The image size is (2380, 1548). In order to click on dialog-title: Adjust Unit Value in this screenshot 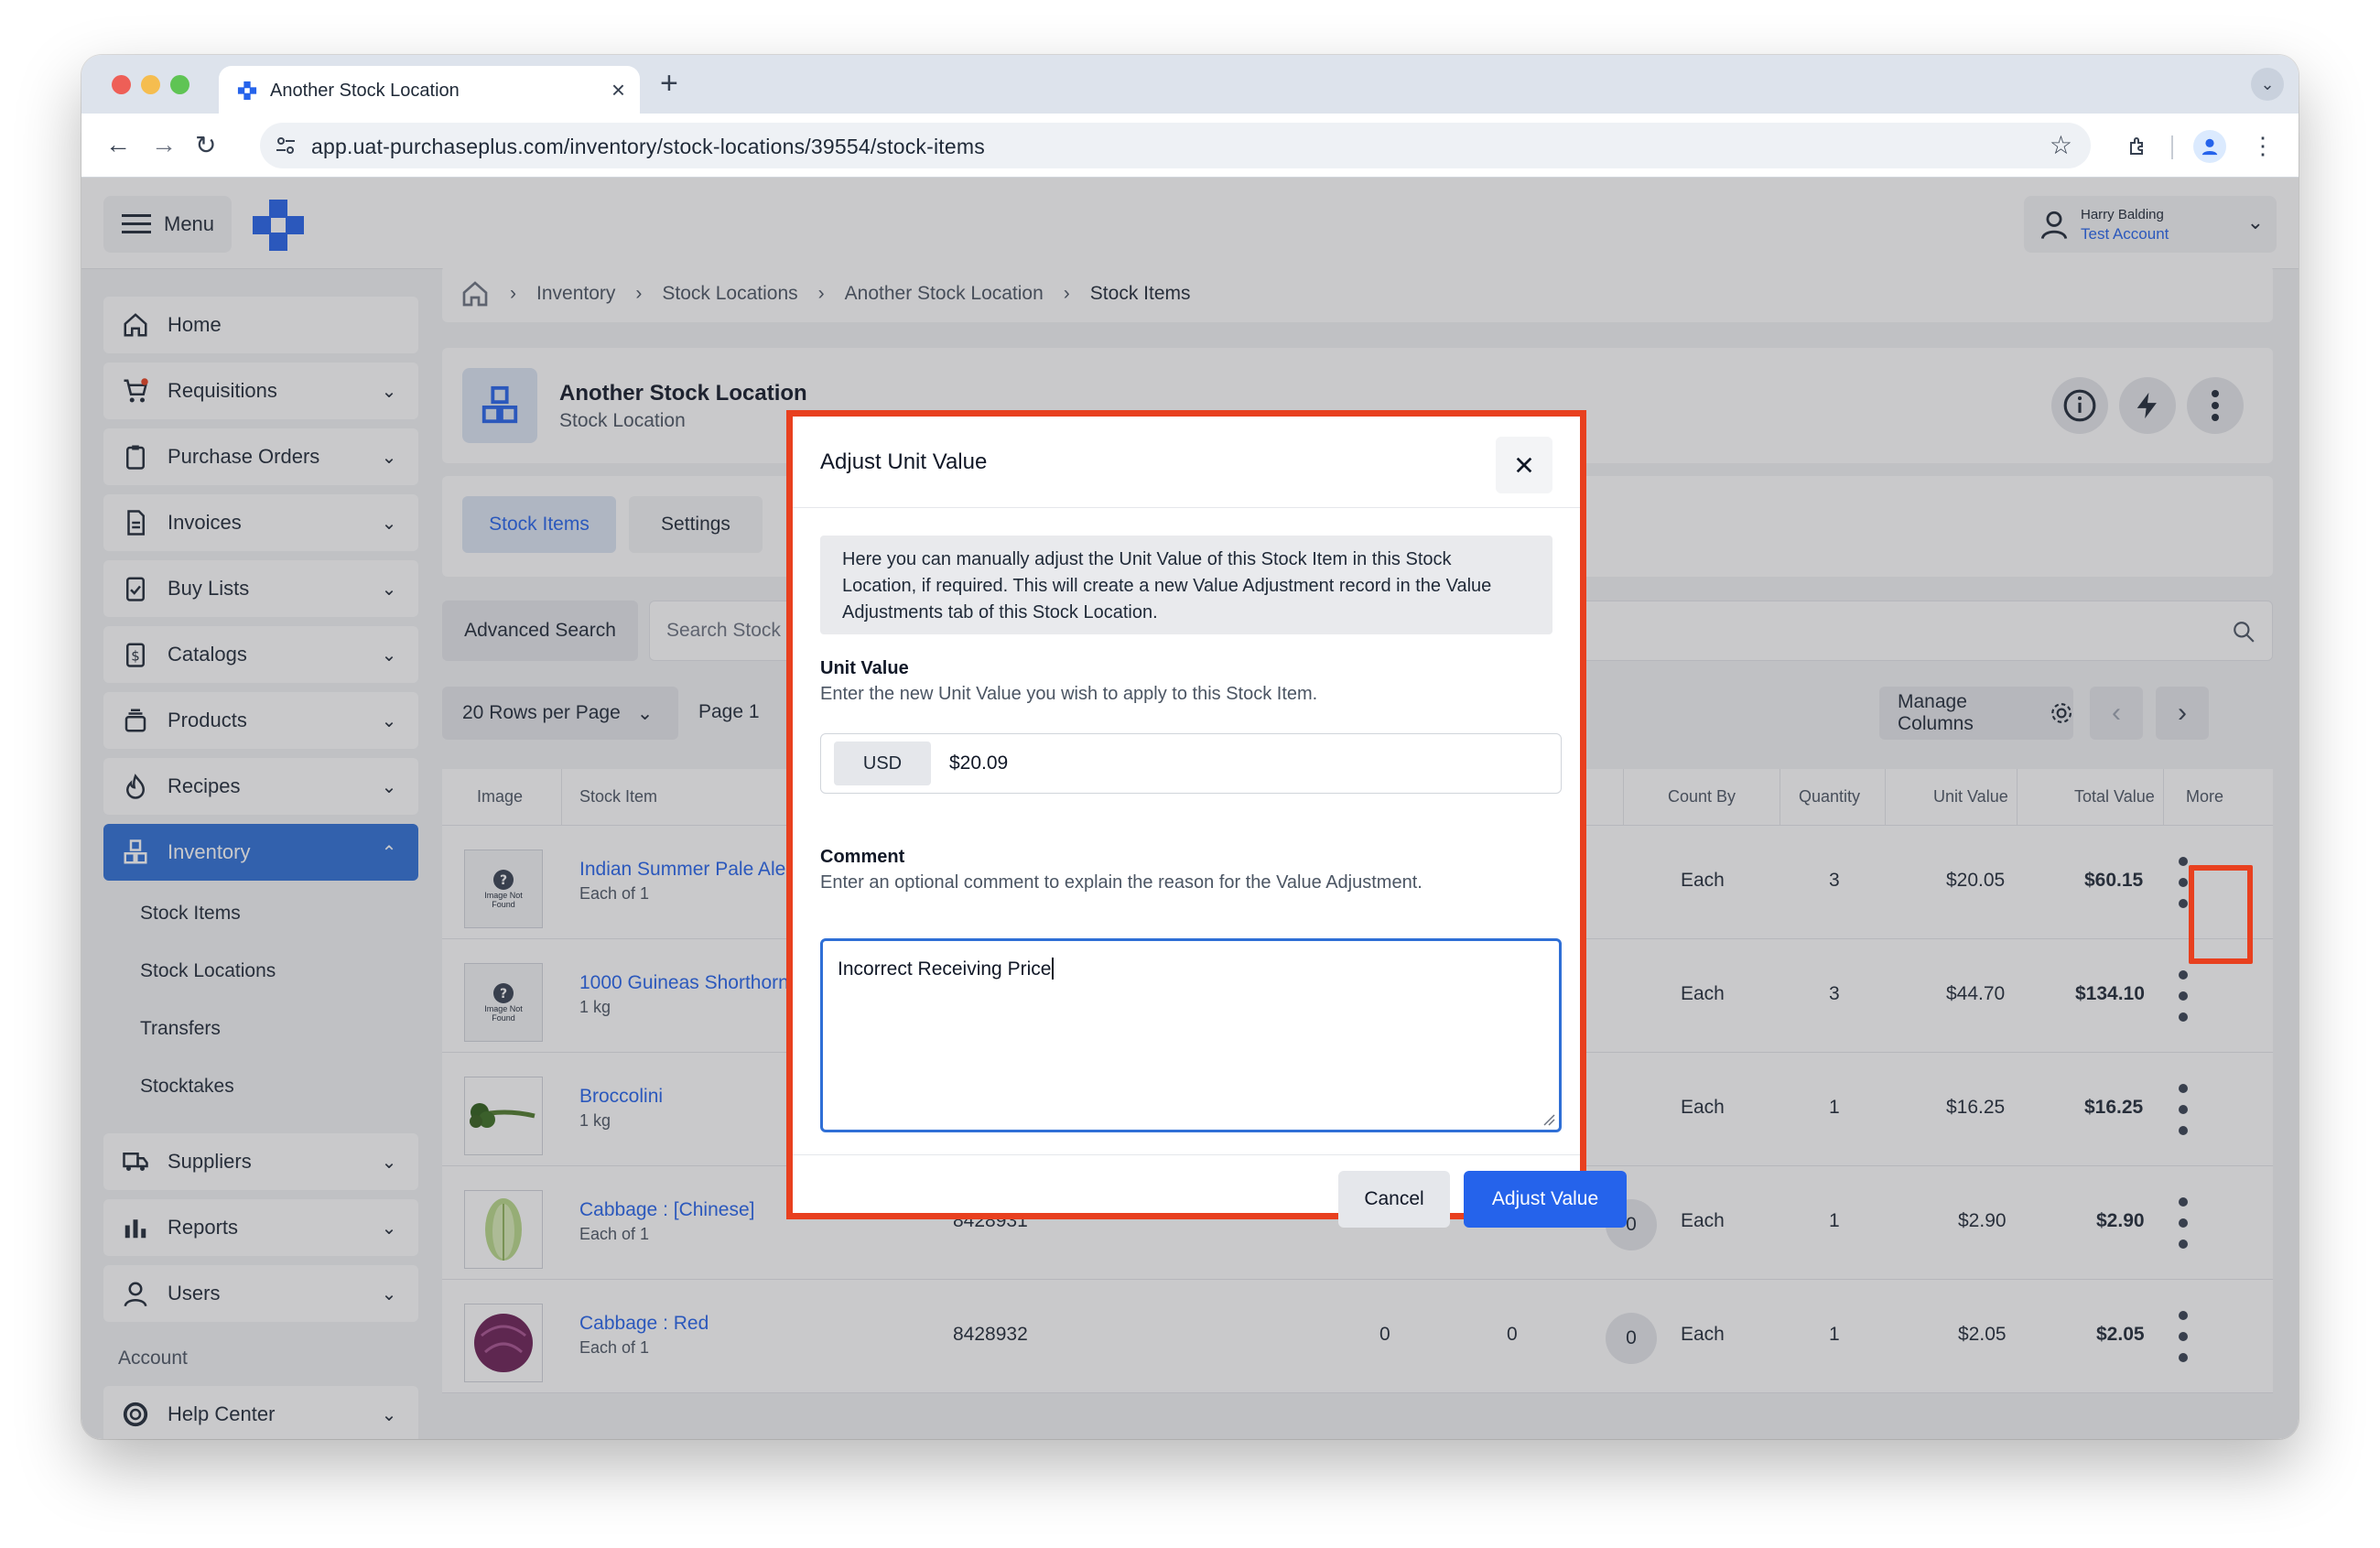, I will do `click(904, 462)`.